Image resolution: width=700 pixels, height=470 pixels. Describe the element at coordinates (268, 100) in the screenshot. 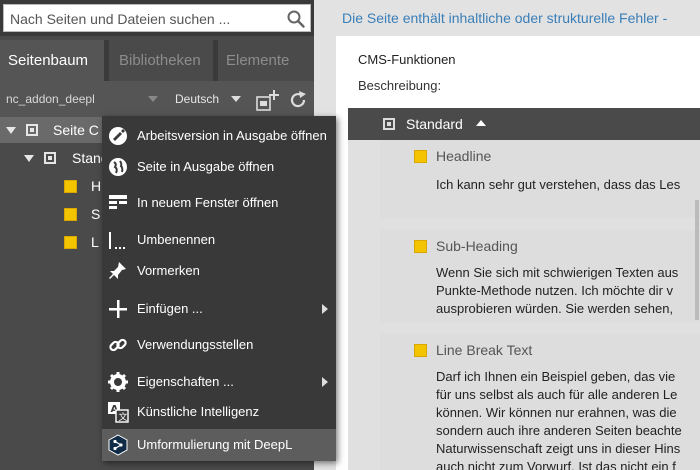

I see `add-page-icon` at that location.